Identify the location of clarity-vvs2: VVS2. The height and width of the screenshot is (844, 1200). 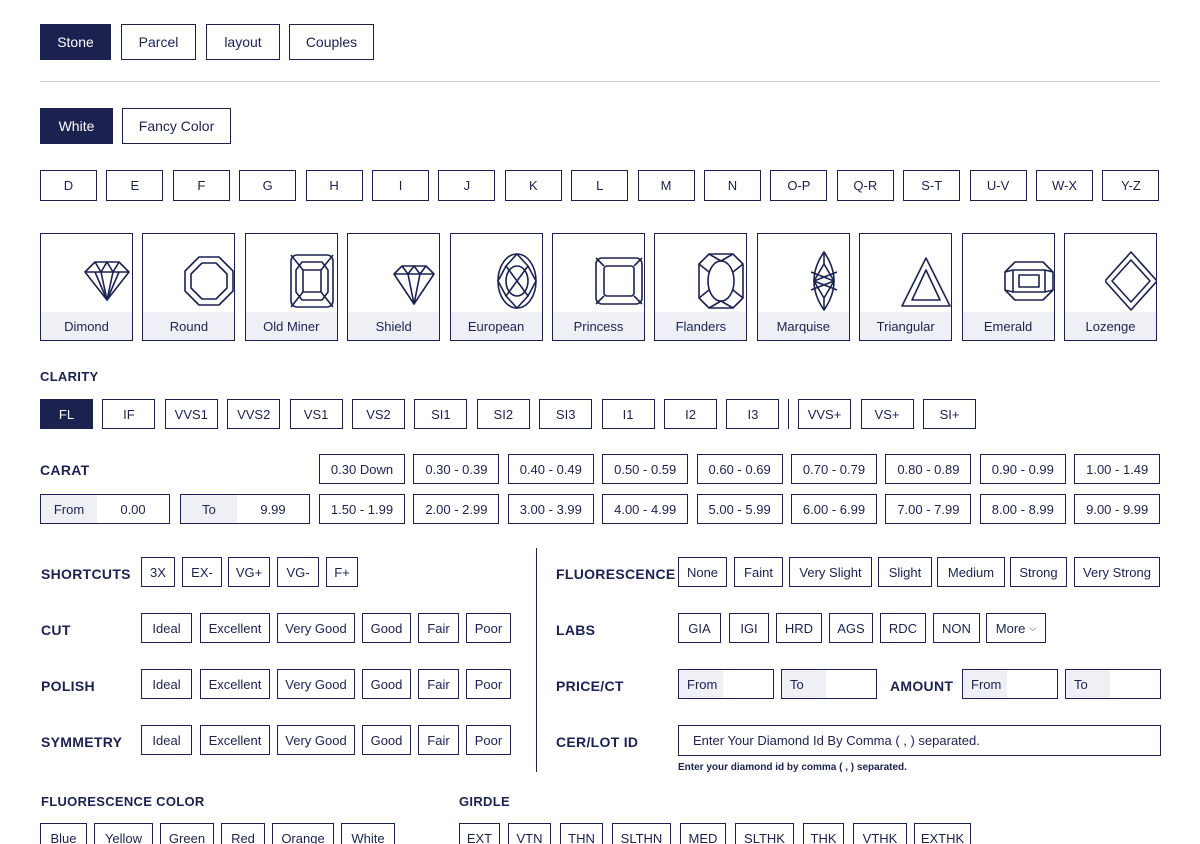
(254, 414).